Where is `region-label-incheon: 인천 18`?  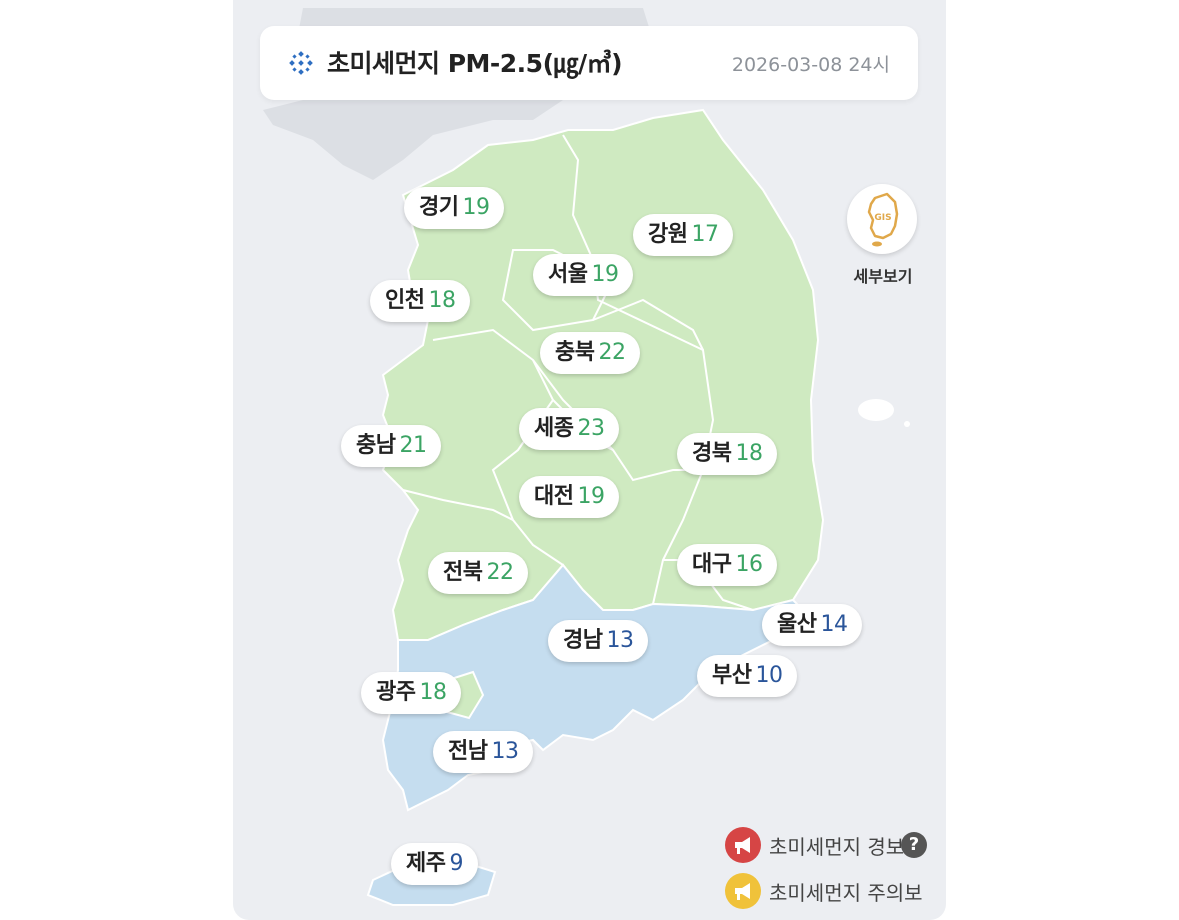 region-label-incheon: 인천 18 is located at coordinates (420, 301).